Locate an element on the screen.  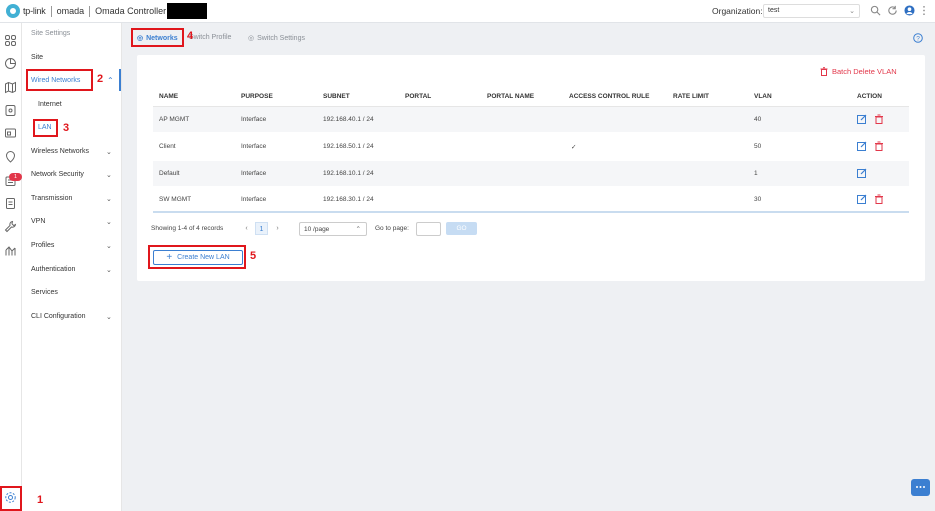
per-page-select: 10 /page ⌃ is located at coordinates (333, 229).